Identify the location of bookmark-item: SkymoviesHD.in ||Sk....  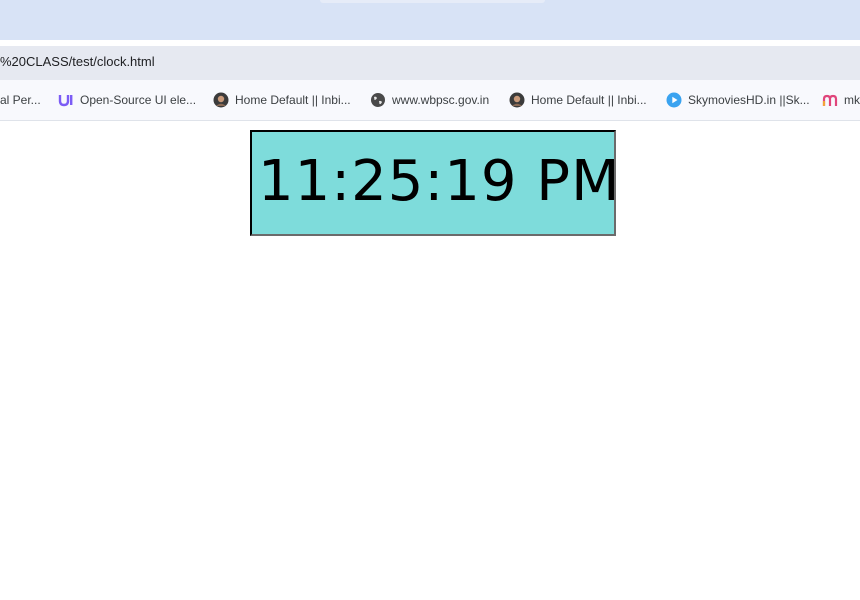
(738, 100).